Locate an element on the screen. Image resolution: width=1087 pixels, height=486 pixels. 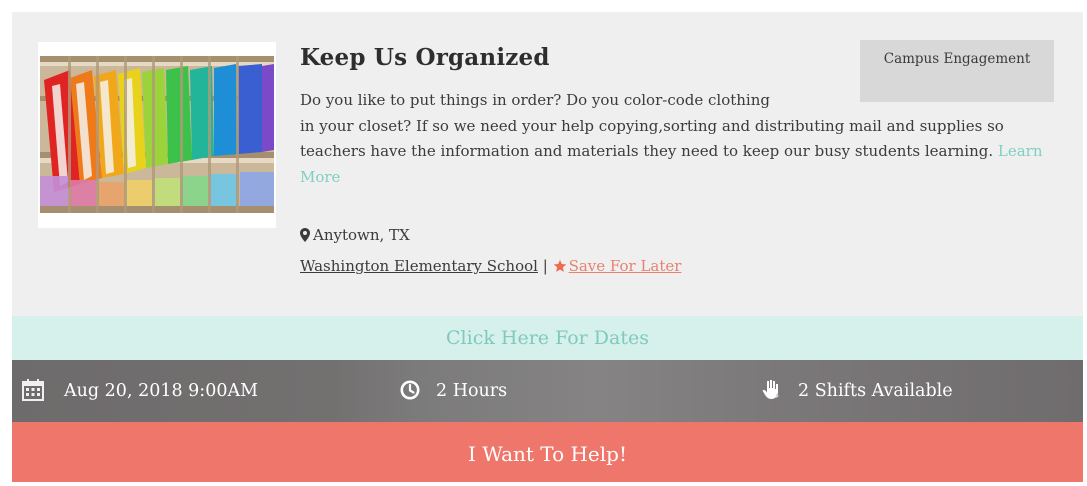
help-button-label: I Want To Help! is located at coordinates (547, 454).